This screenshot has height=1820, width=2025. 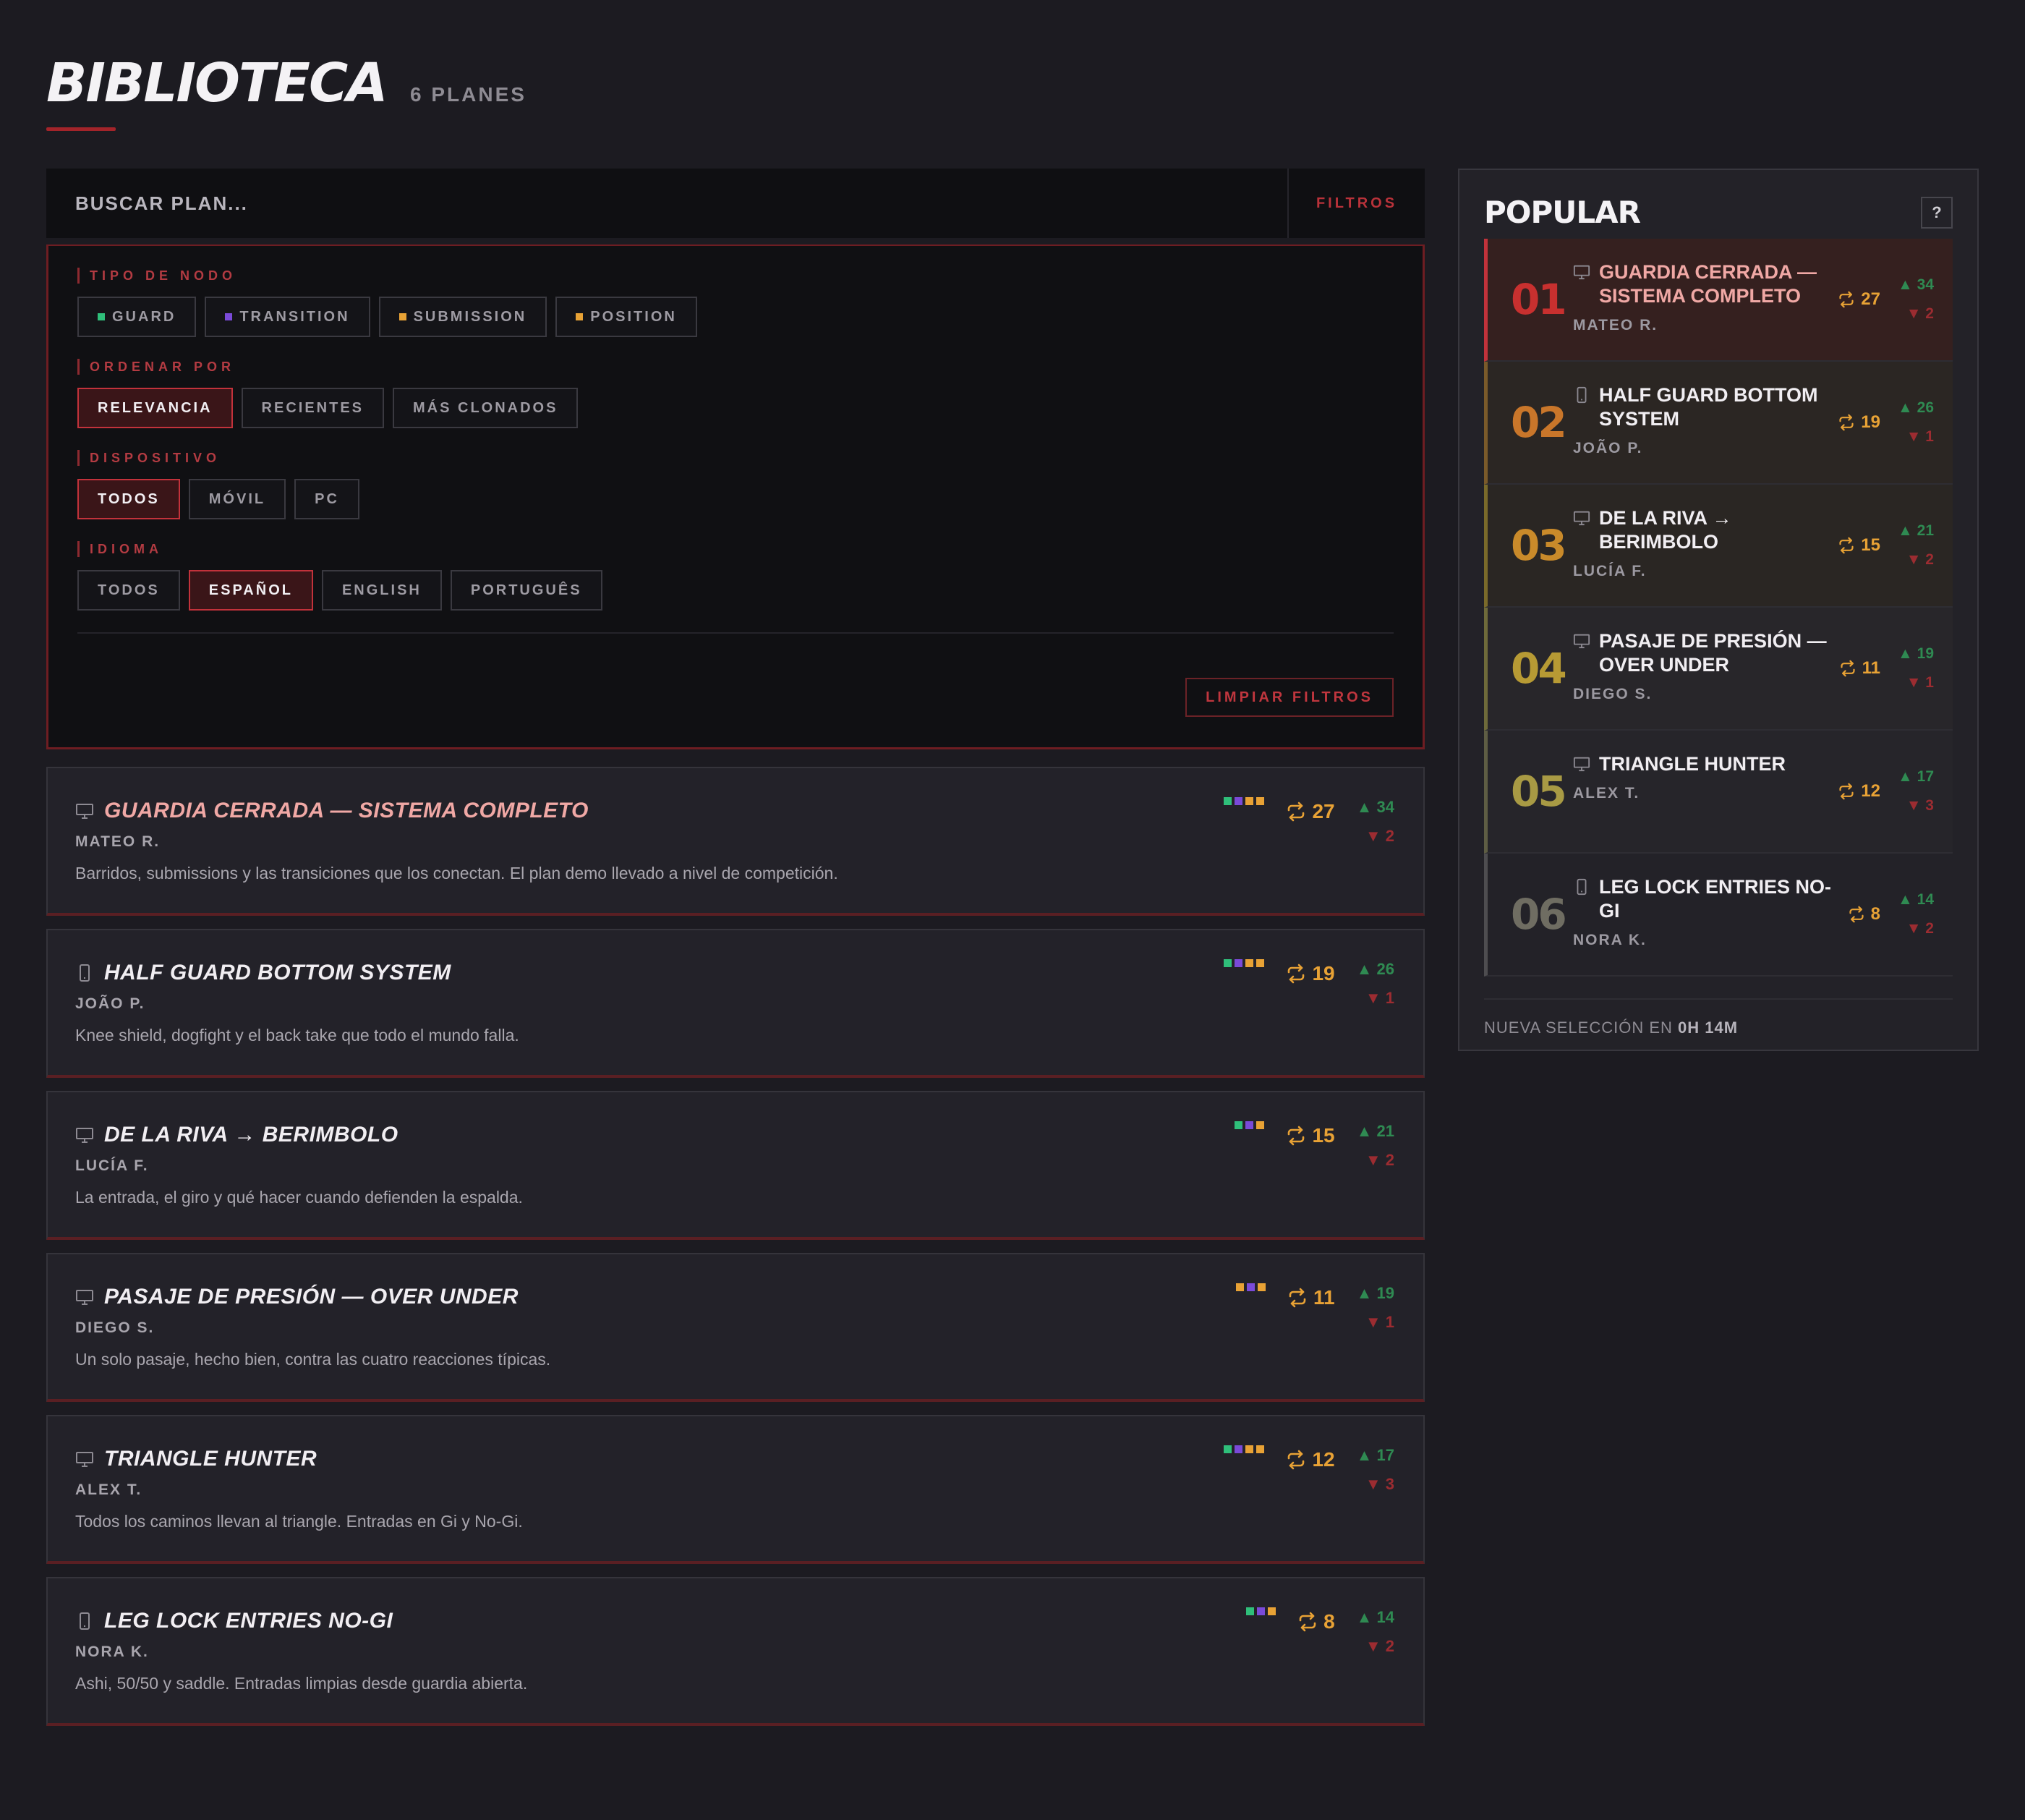 What do you see at coordinates (1323, 1459) in the screenshot?
I see `clone-count-value: 12` at bounding box center [1323, 1459].